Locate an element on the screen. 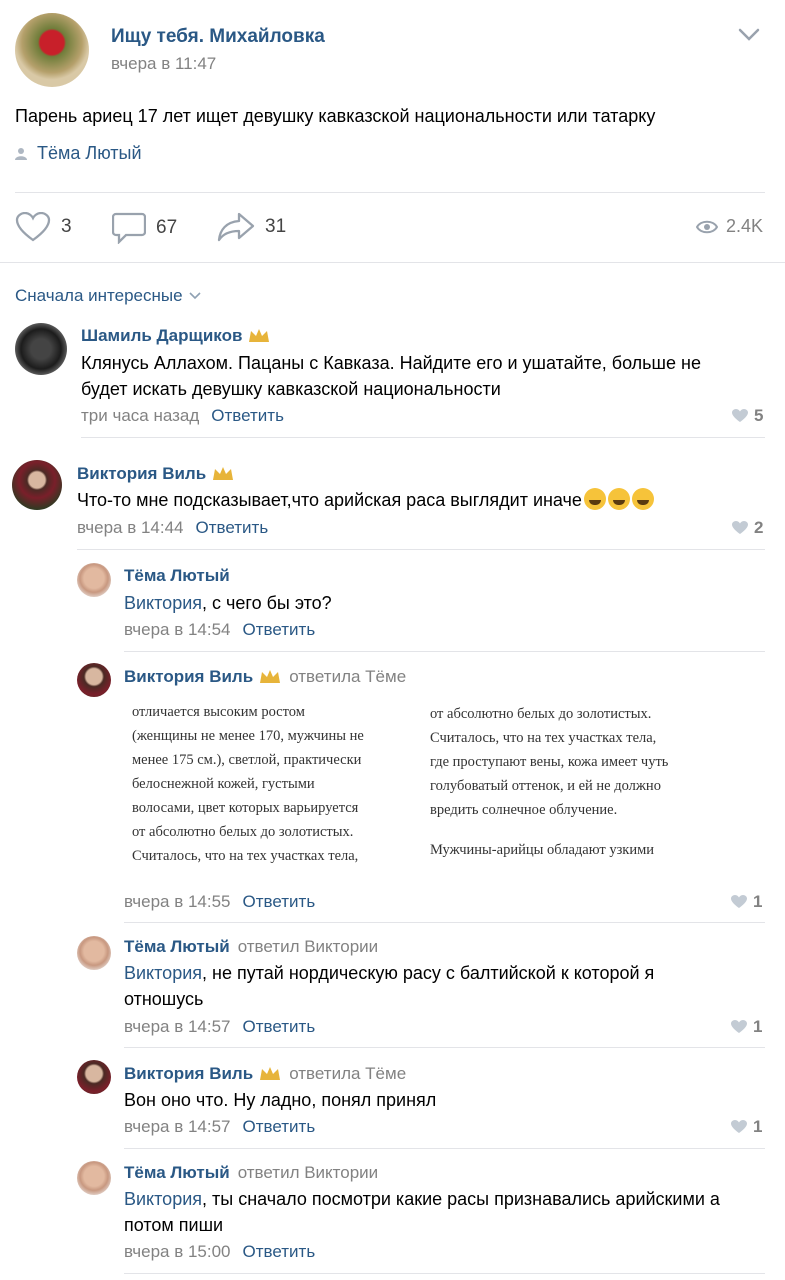  comment-time: вчера в 14:54 is located at coordinates (177, 630).